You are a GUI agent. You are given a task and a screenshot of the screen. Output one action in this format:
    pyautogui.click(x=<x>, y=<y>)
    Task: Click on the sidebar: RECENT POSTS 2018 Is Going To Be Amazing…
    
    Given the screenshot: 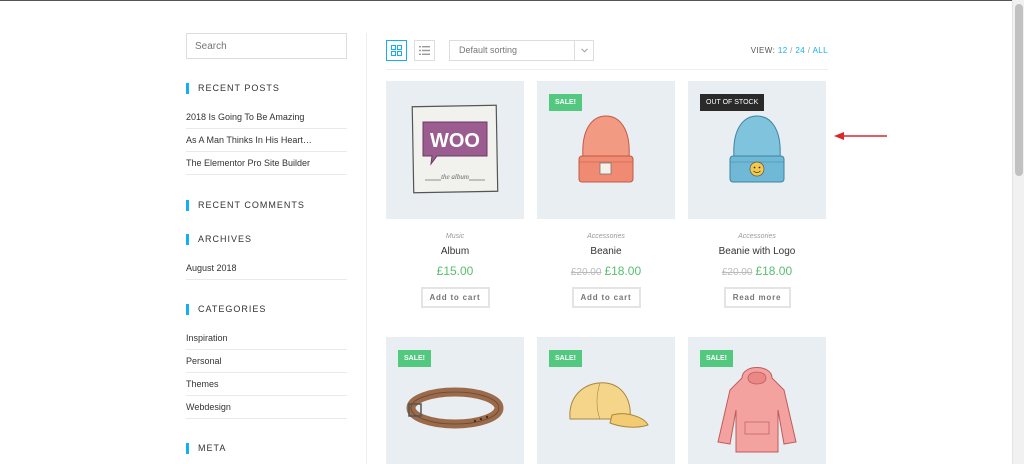 What is the action you would take?
    pyautogui.click(x=266, y=243)
    